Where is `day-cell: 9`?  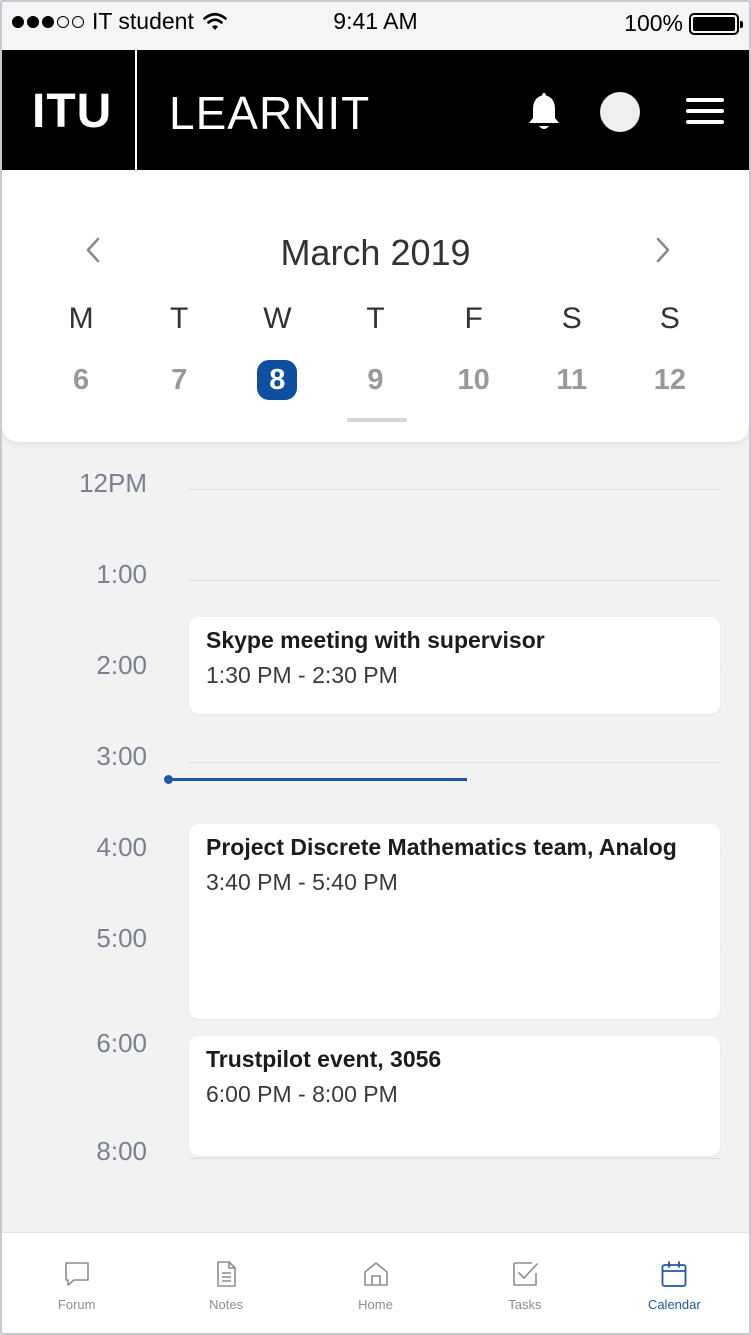 day-cell: 9 is located at coordinates (375, 380).